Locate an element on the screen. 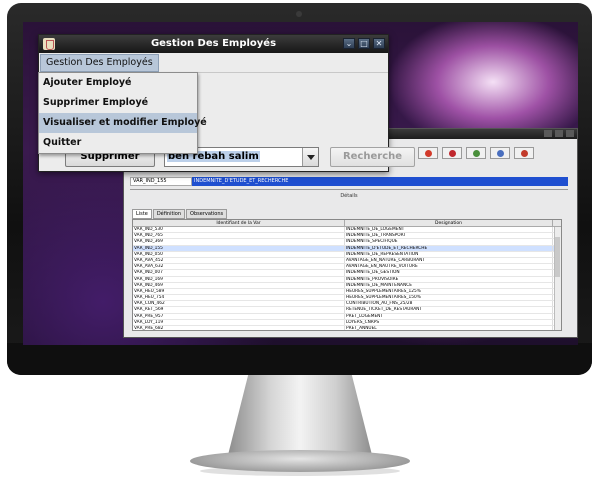  stop-icon is located at coordinates (524, 153).